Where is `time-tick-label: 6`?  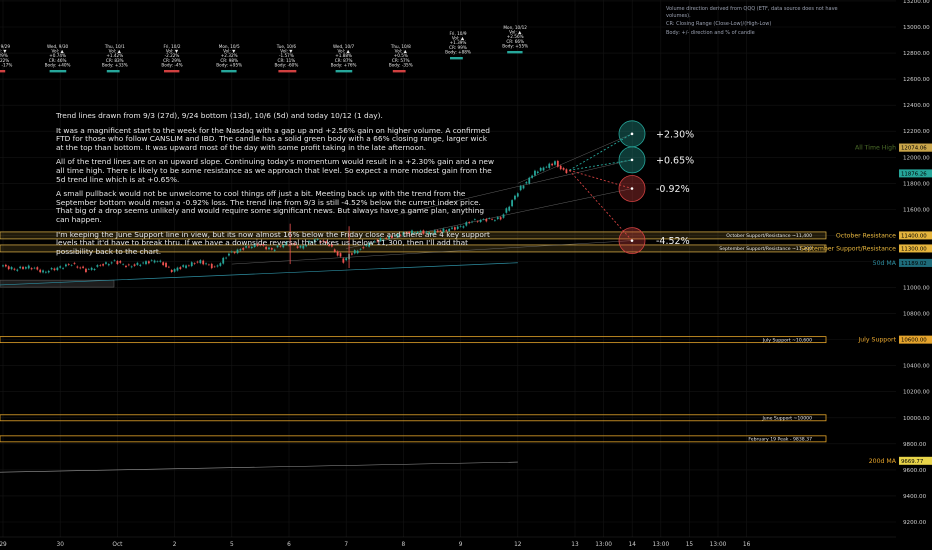
time-tick-label: 6 is located at coordinates (289, 545).